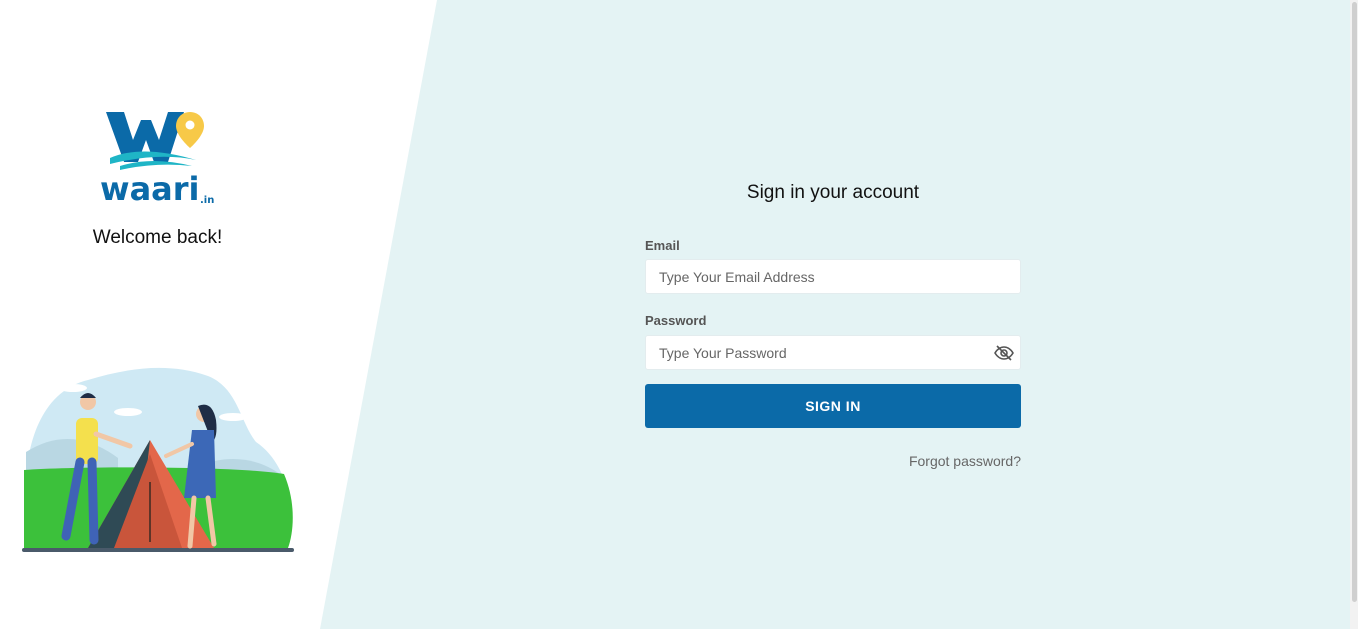  Describe the element at coordinates (812, 352) in the screenshot. I see `password-input` at that location.